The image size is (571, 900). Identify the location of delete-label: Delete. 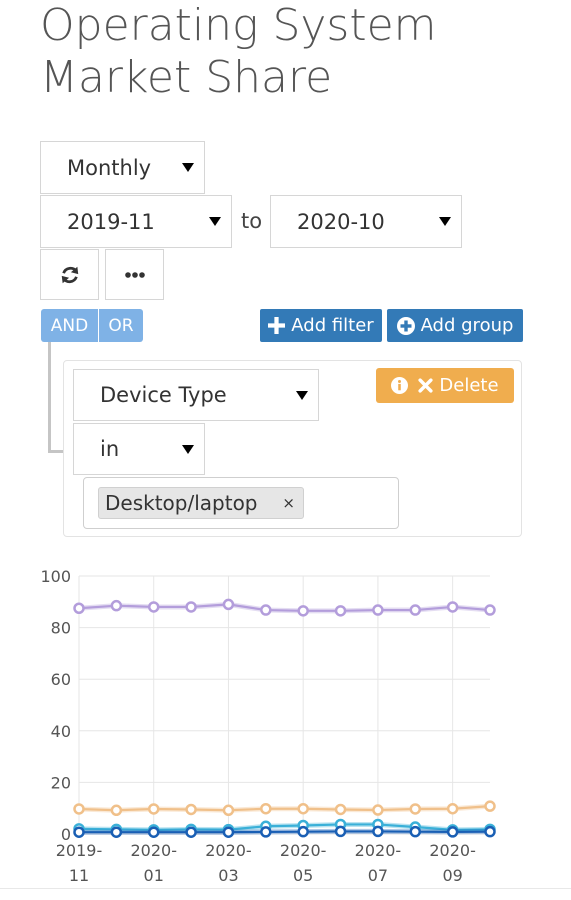
(469, 385).